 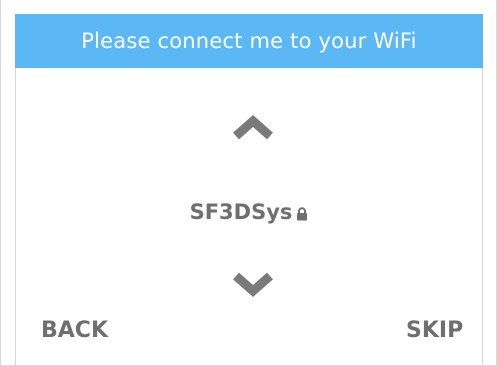 What do you see at coordinates (241, 212) in the screenshot?
I see `network-name: SF3DSys` at bounding box center [241, 212].